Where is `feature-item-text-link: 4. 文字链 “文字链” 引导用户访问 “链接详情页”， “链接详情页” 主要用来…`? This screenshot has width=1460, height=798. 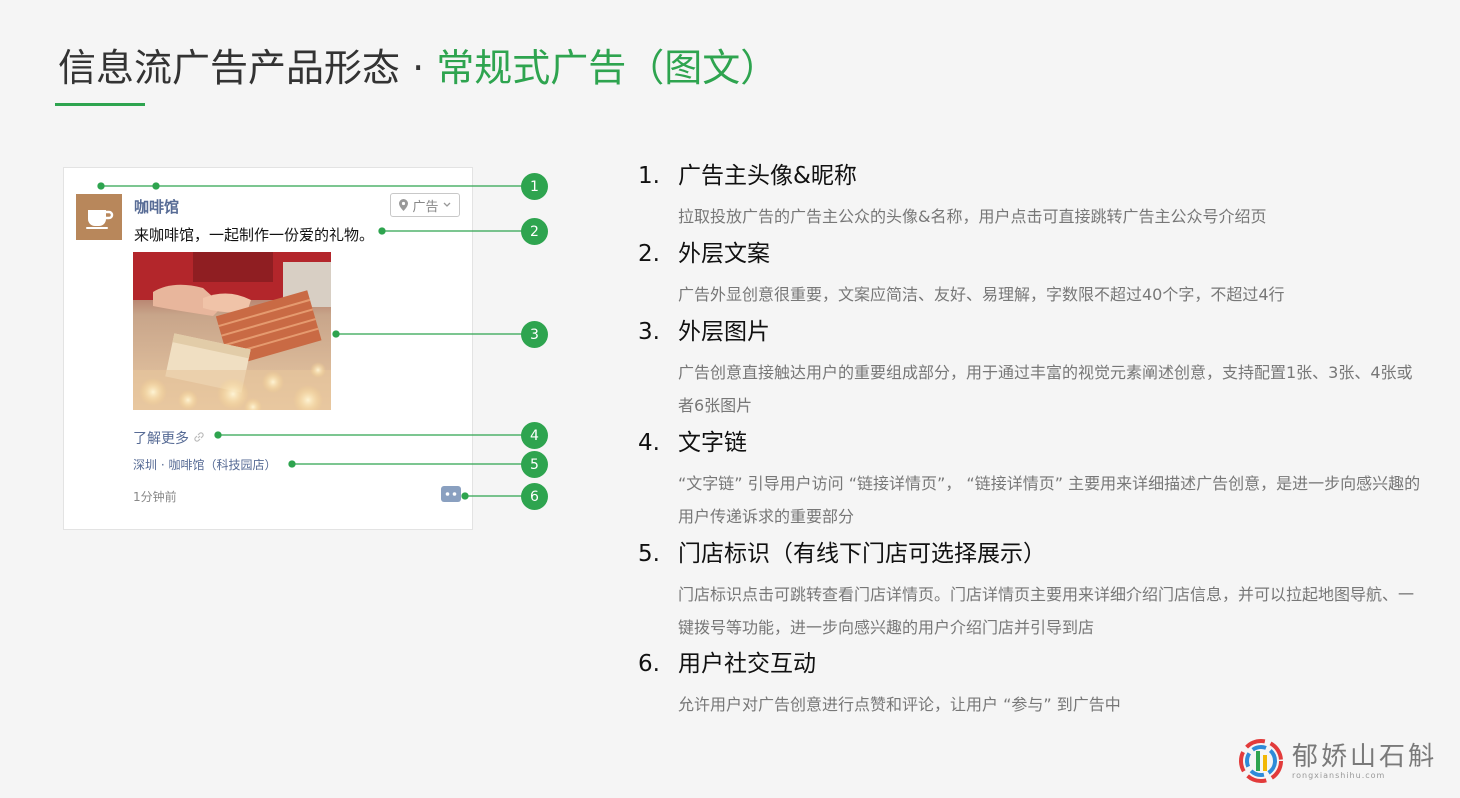
feature-item-text-link: 4. 文字链 “文字链” 引导用户访问 “链接详情页”， “链接详情页” 主要用来… is located at coordinates (1038, 480).